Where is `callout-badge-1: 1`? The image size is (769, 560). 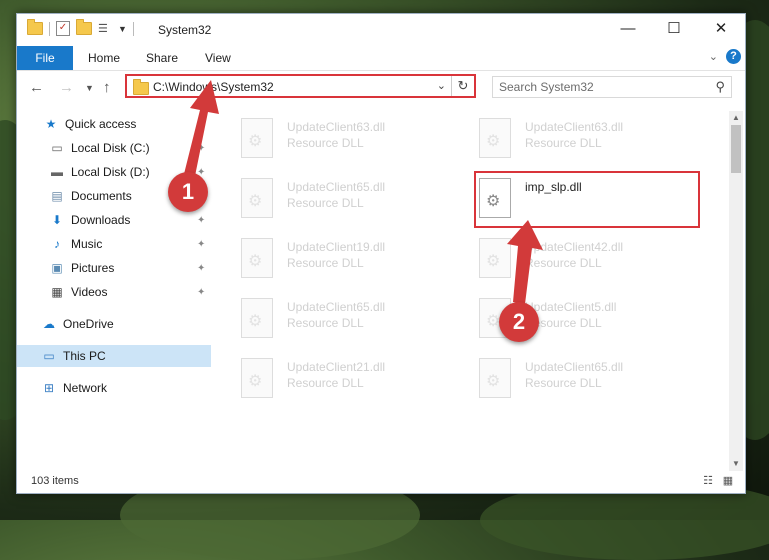 callout-badge-1: 1 is located at coordinates (188, 192).